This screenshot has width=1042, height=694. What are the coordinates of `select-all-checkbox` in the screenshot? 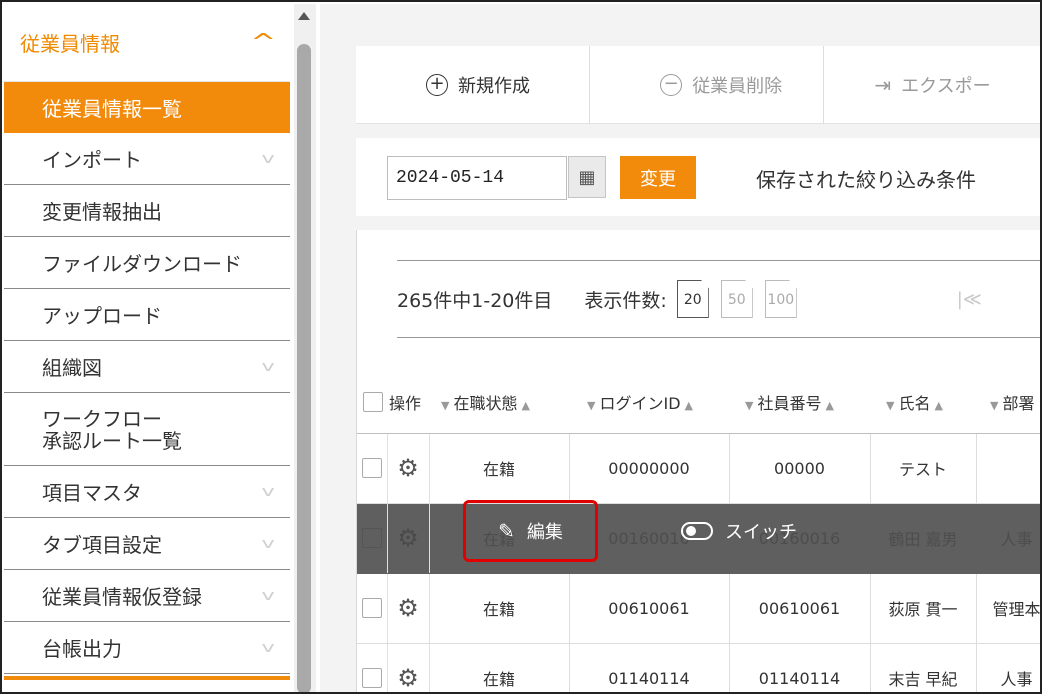 It's located at (373, 402).